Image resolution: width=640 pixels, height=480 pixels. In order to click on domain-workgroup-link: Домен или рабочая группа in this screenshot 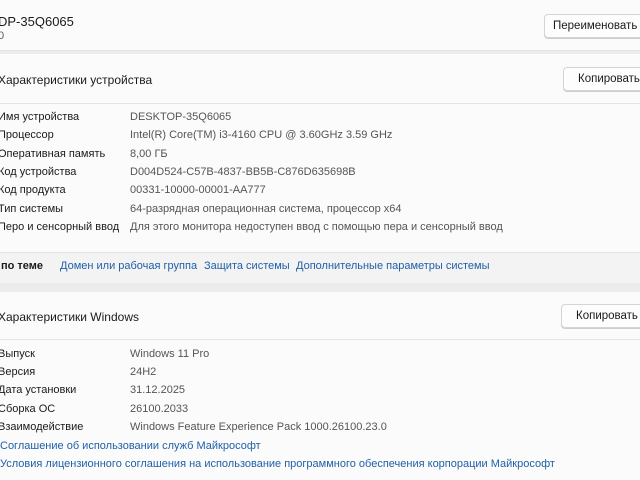, I will do `click(128, 266)`.